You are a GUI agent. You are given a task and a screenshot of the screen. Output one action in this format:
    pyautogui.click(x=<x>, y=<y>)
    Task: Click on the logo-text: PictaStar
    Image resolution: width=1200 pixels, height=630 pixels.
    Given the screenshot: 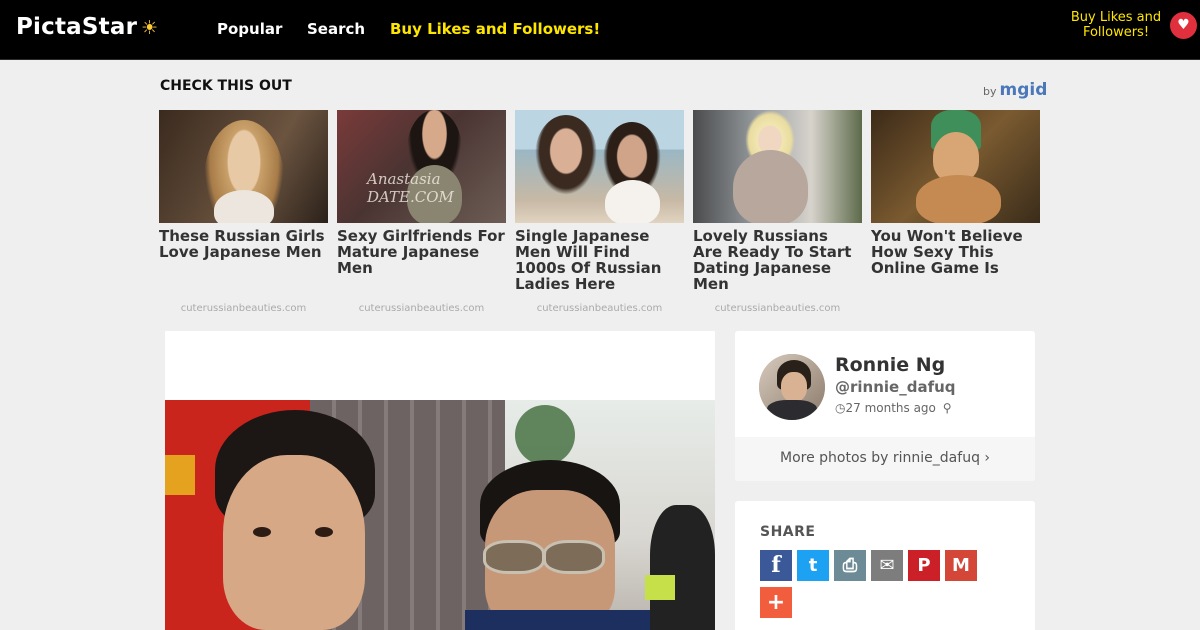 What is the action you would take?
    pyautogui.click(x=76, y=27)
    